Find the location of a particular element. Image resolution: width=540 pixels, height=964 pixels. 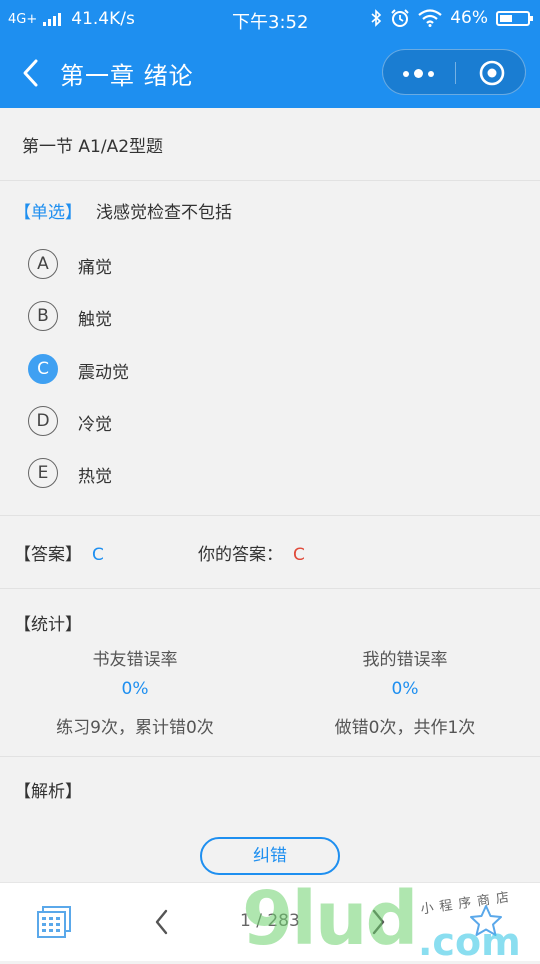

report-error-button: 纠错 is located at coordinates (270, 856).